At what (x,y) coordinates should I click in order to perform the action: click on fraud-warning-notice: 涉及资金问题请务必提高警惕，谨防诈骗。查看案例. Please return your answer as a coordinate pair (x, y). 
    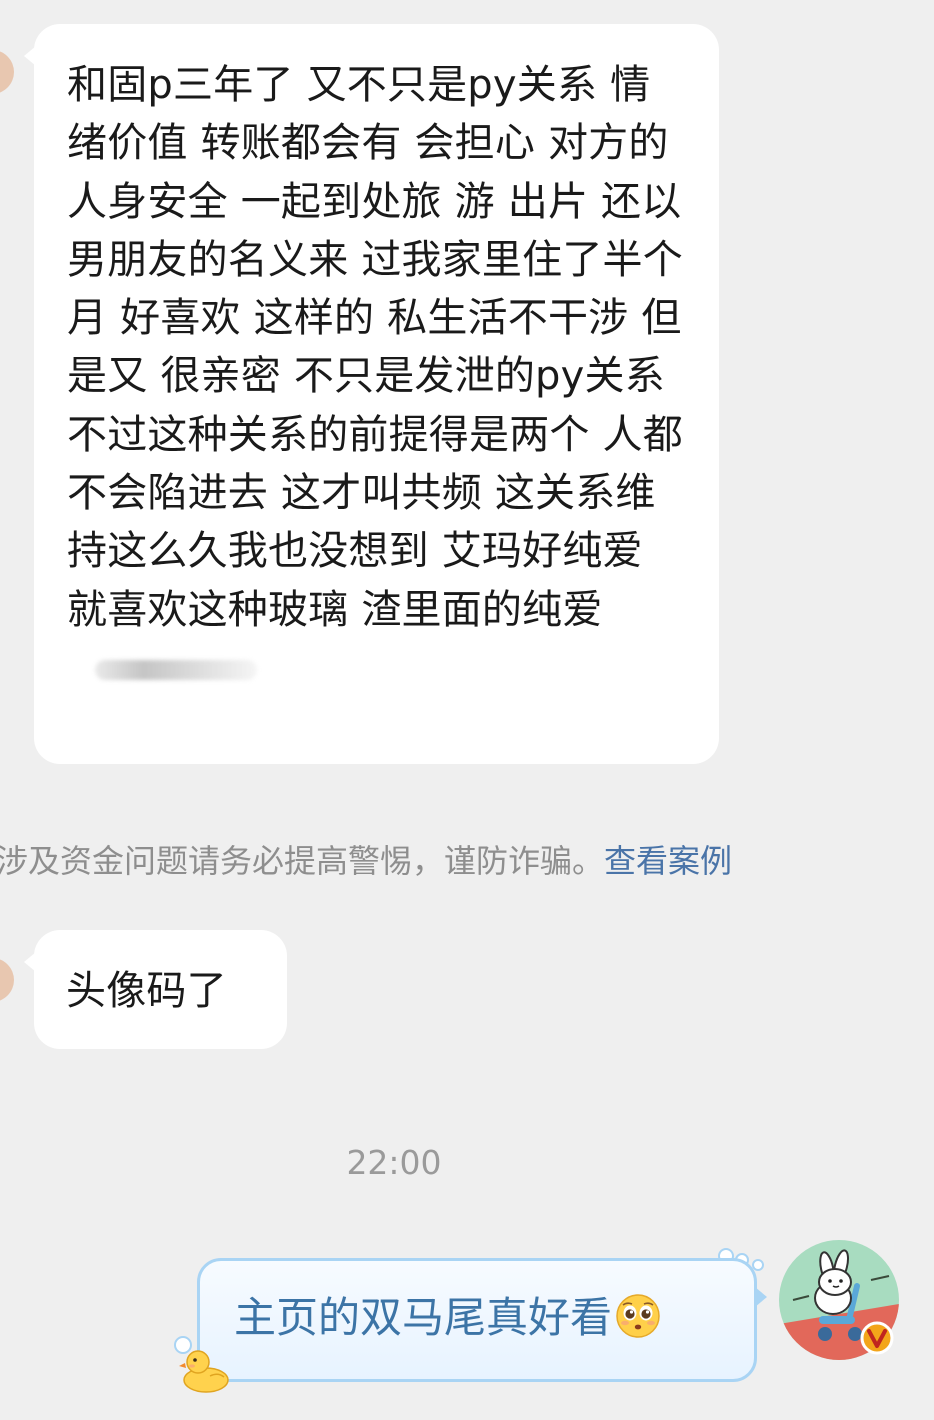
    Looking at the image, I should click on (366, 859).